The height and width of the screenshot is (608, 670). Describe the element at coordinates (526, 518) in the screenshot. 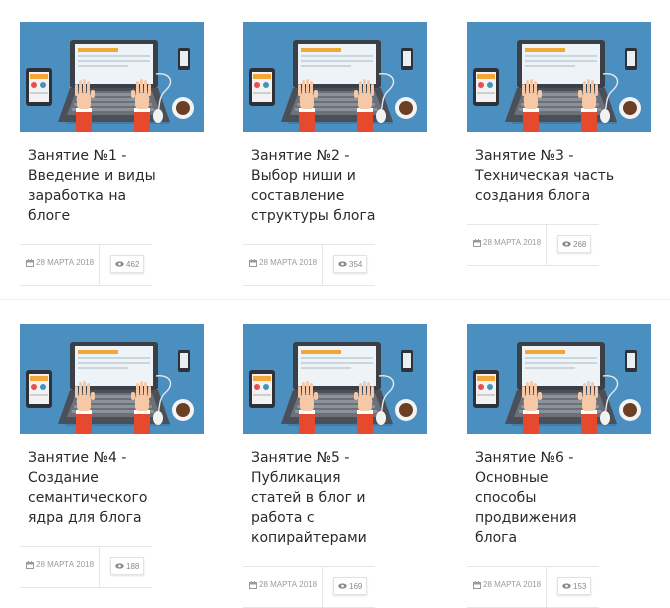

I see `lesson-title-line: продвижения` at that location.